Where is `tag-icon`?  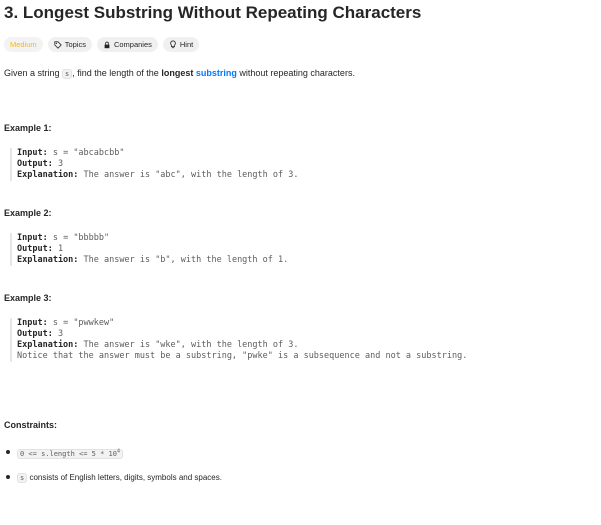
tag-icon is located at coordinates (58, 44).